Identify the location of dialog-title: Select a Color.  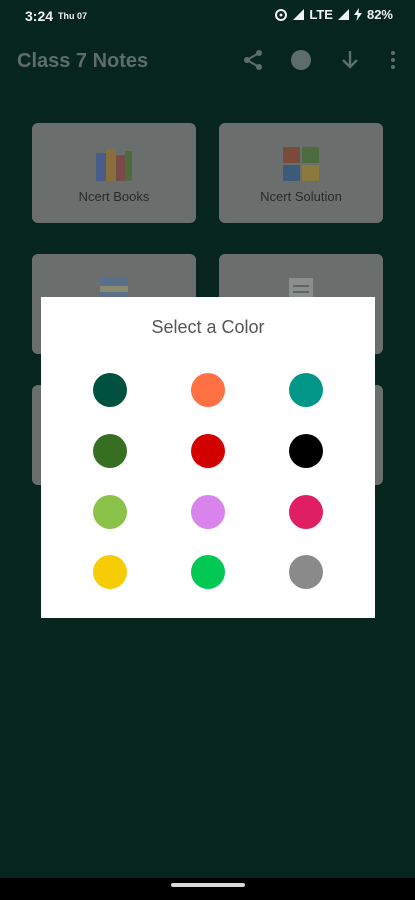
(208, 327).